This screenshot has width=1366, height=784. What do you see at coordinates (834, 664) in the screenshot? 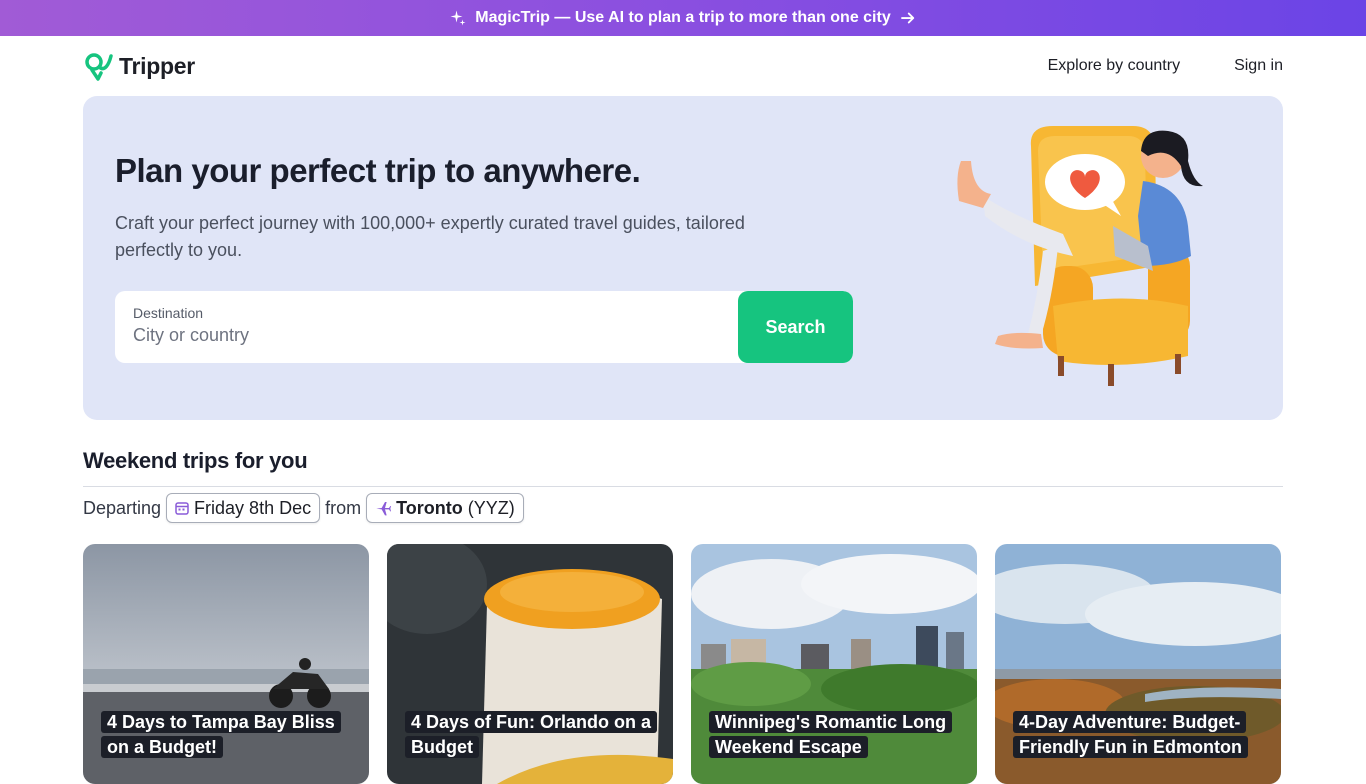
I see `trip-card-winnipeg: Winnipeg's Romantic Long Weekend Escape` at bounding box center [834, 664].